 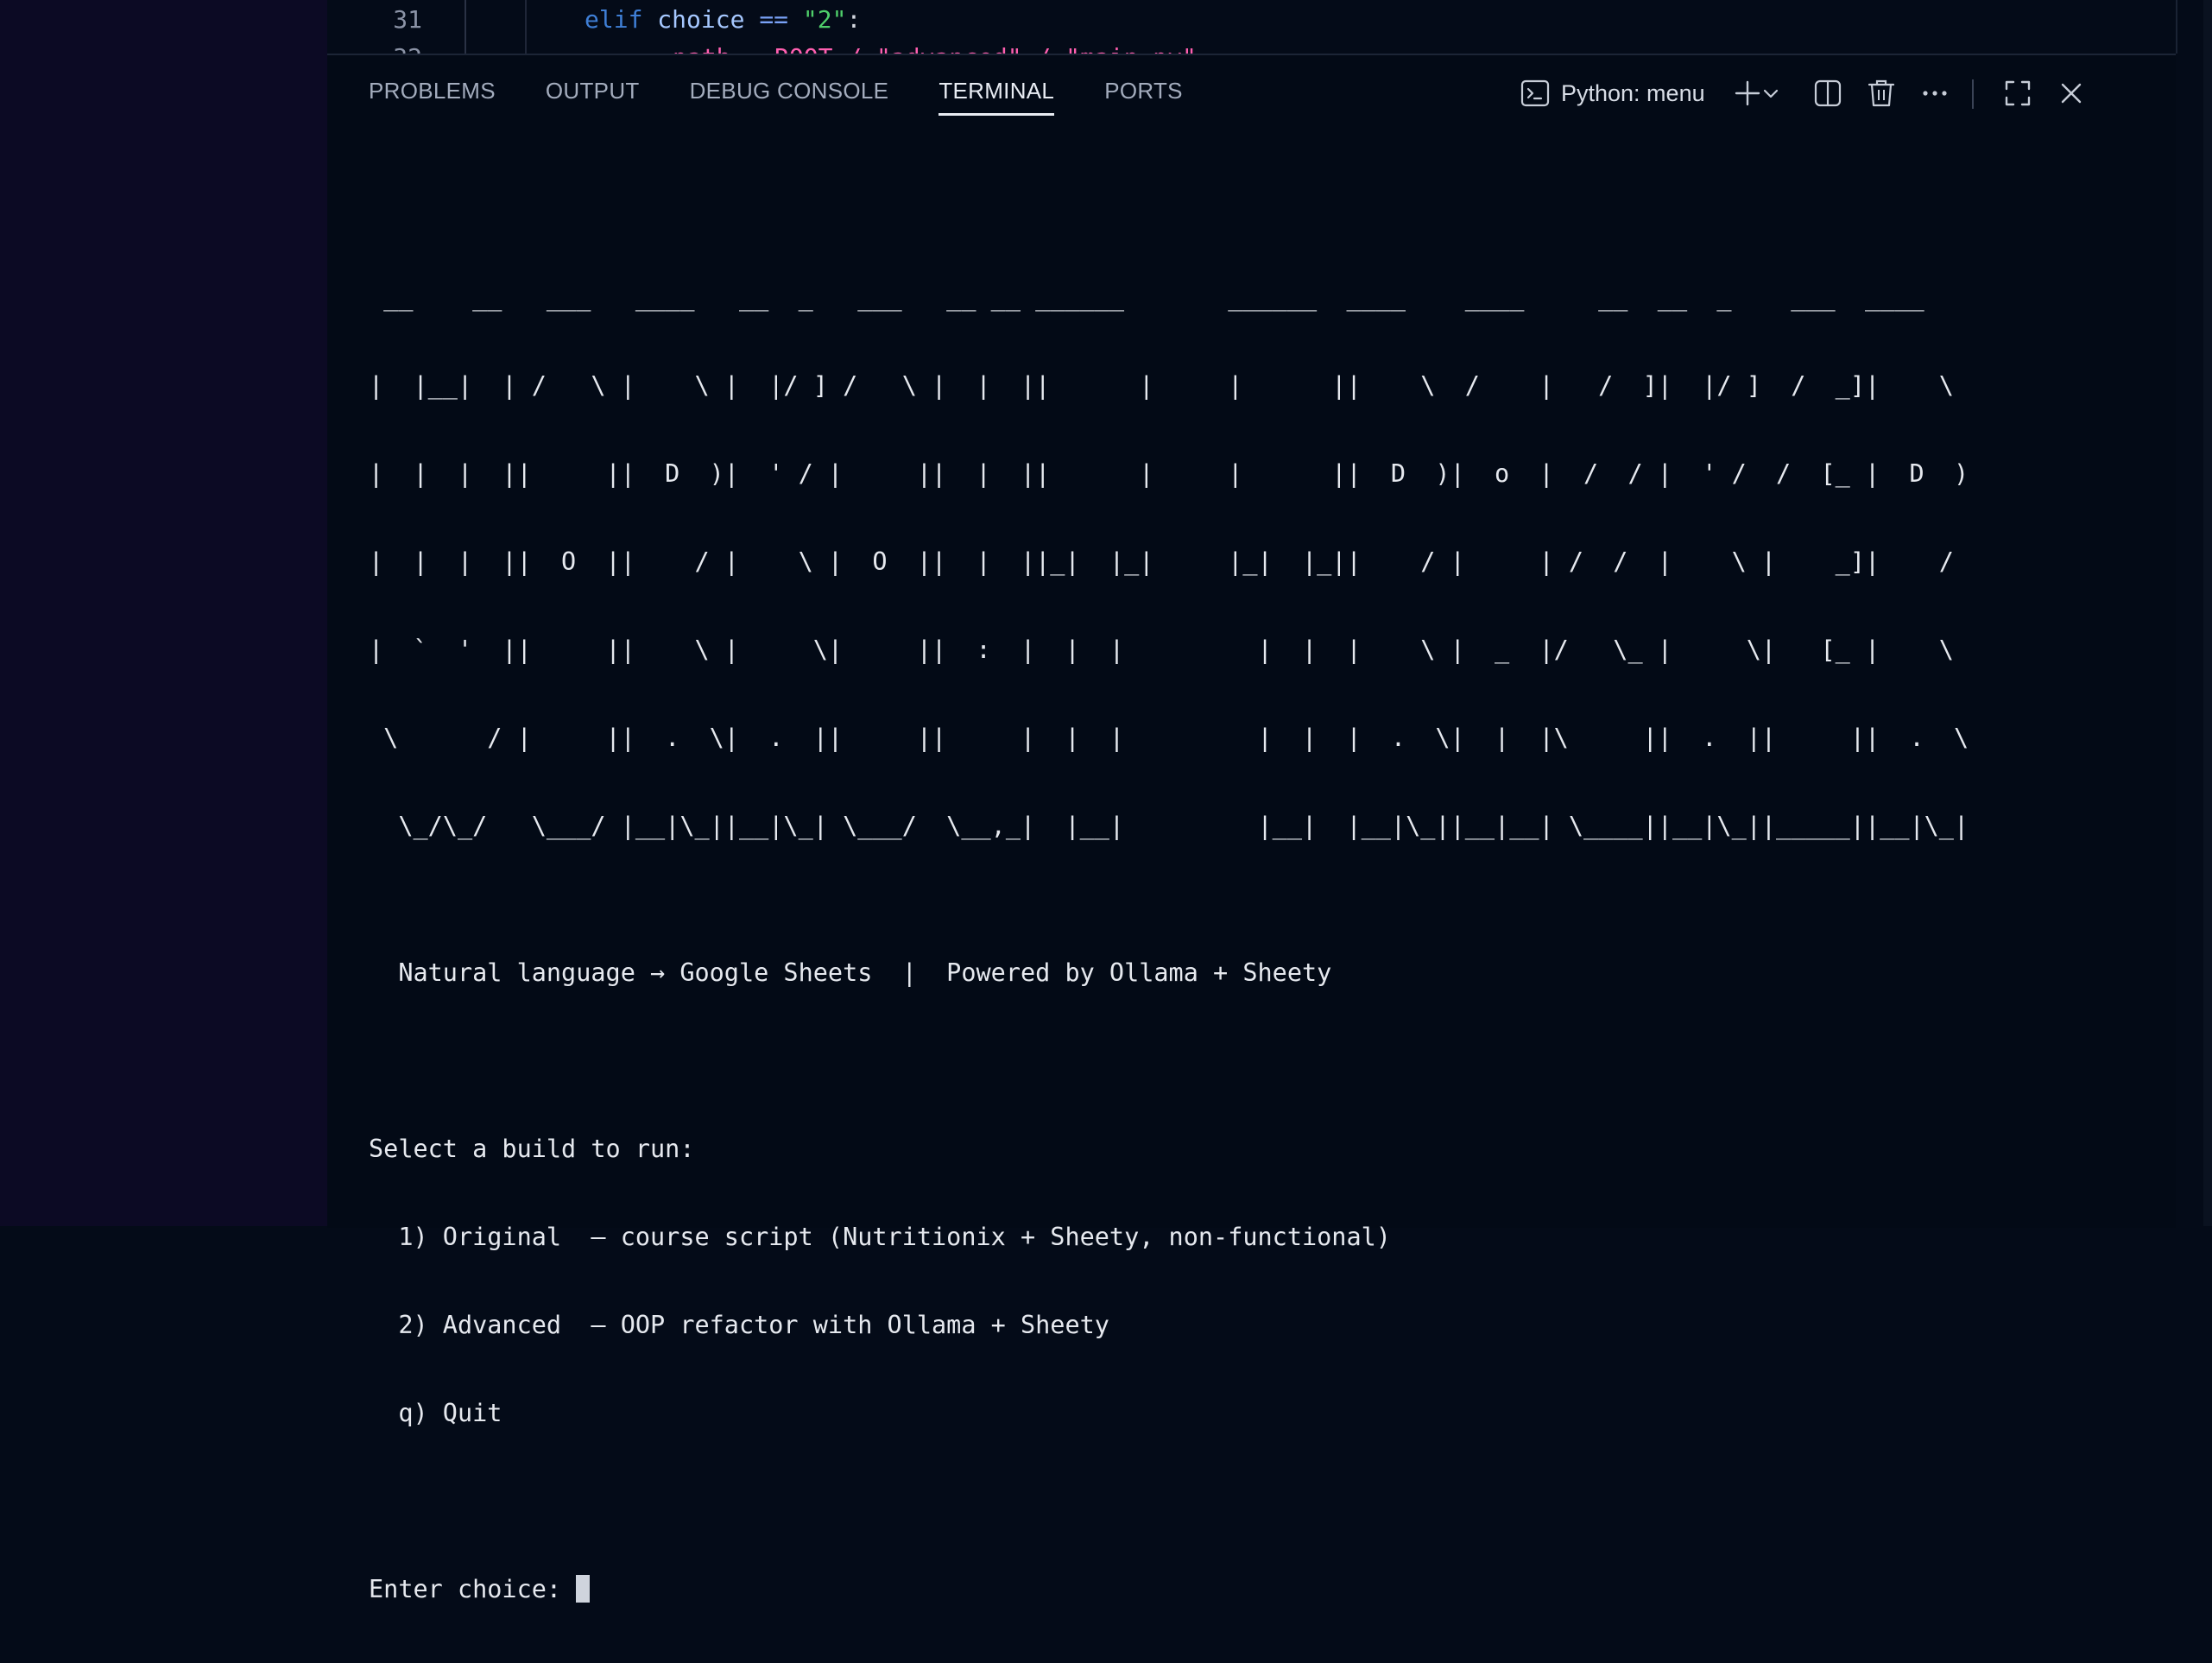 I want to click on editor-scroll-edge, so click(x=2176, y=27).